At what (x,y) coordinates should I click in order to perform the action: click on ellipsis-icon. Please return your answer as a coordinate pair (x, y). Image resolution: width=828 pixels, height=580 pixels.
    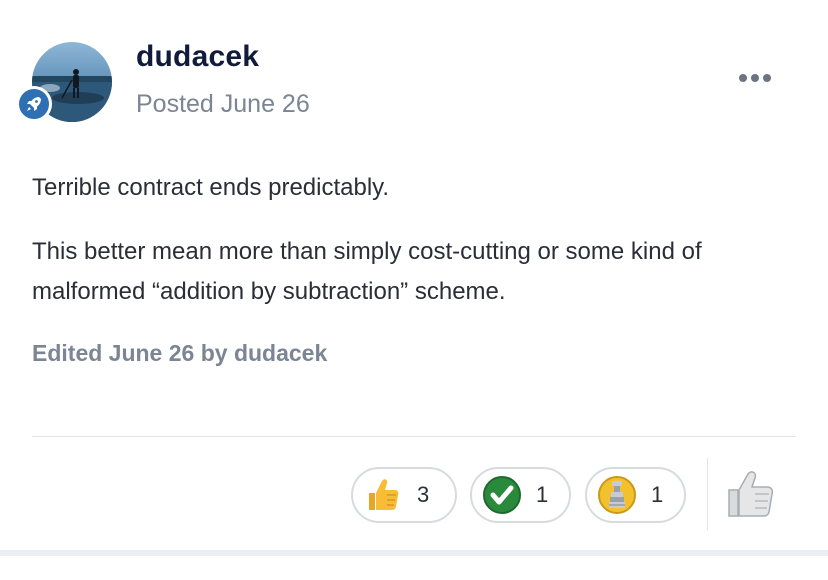
    Looking at the image, I should click on (755, 78).